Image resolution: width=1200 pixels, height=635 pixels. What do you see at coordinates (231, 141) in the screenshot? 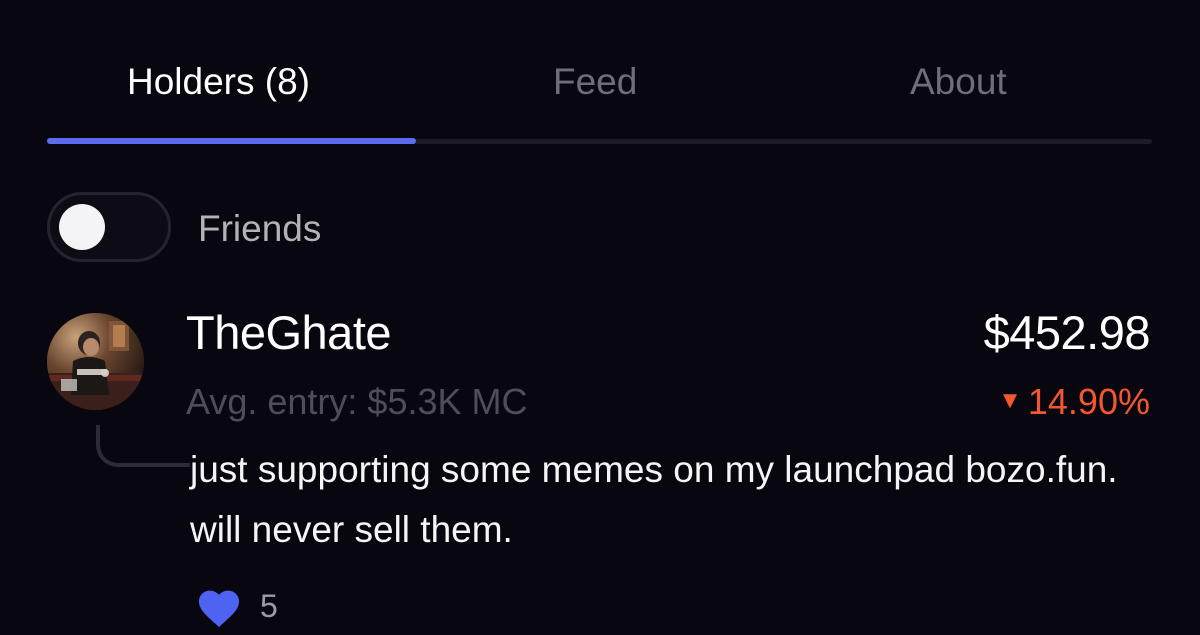
I see `active-tab-indicator` at bounding box center [231, 141].